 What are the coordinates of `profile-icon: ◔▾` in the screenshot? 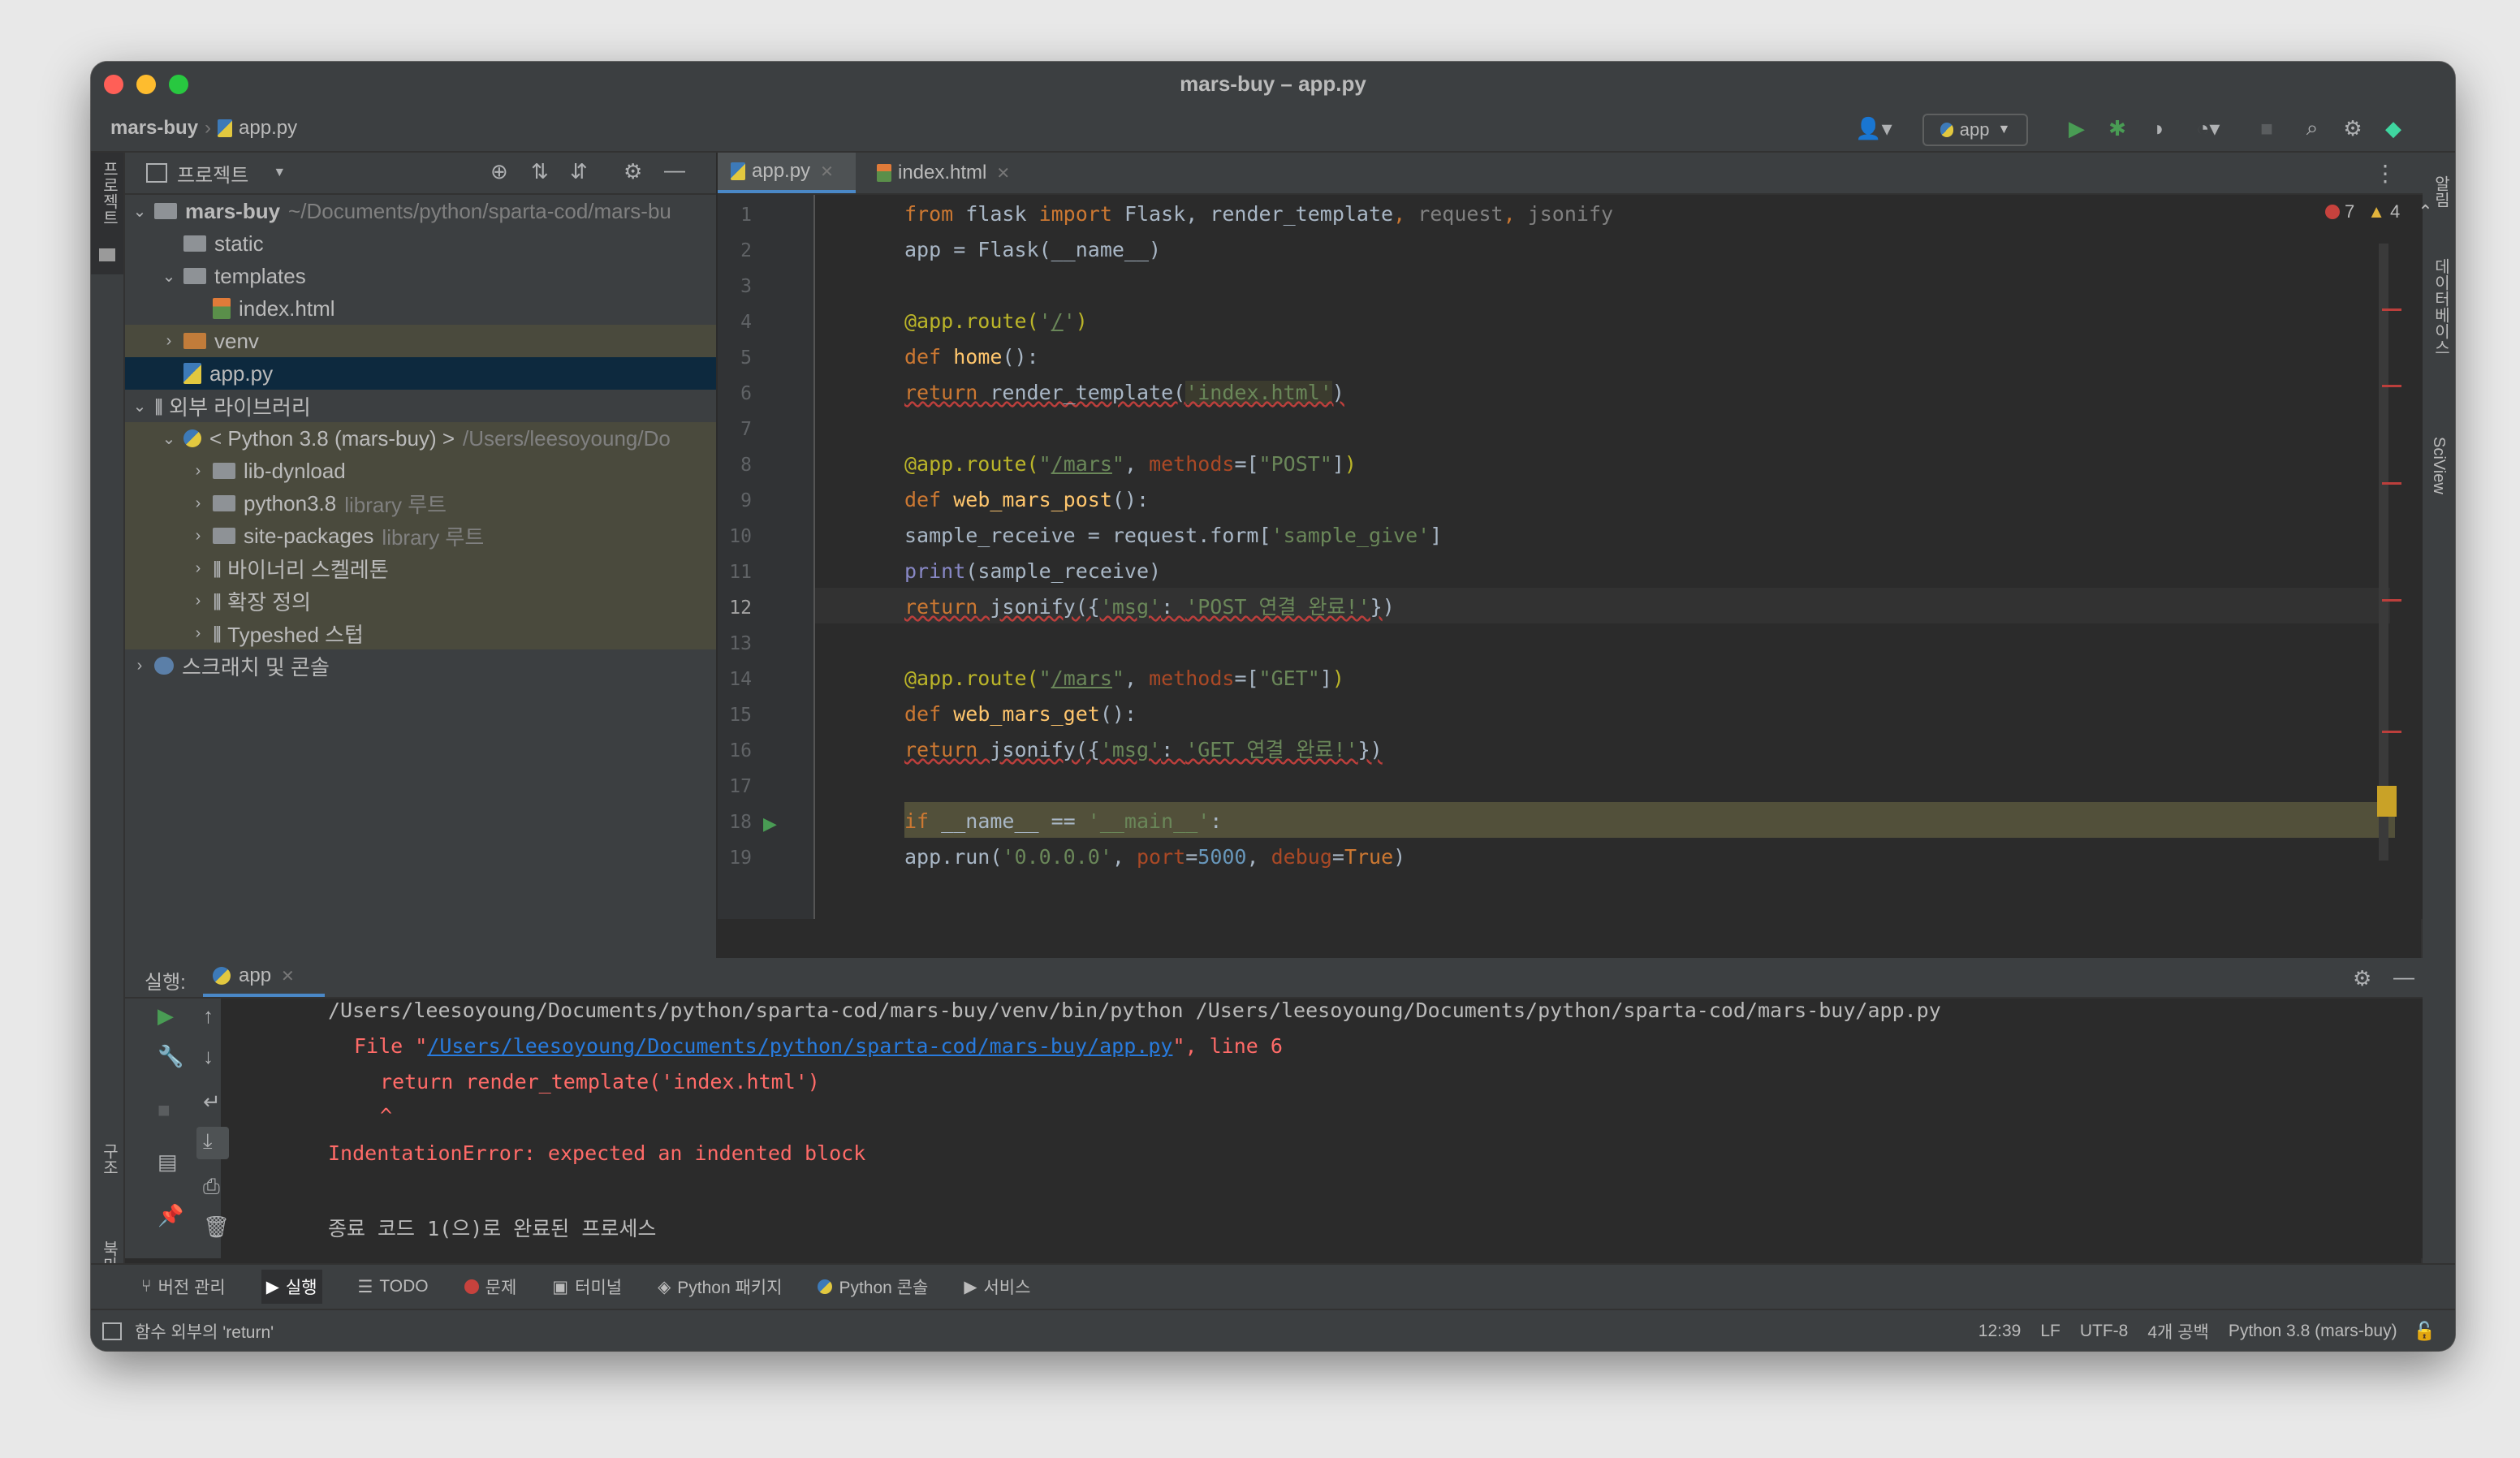 It's located at (2208, 128).